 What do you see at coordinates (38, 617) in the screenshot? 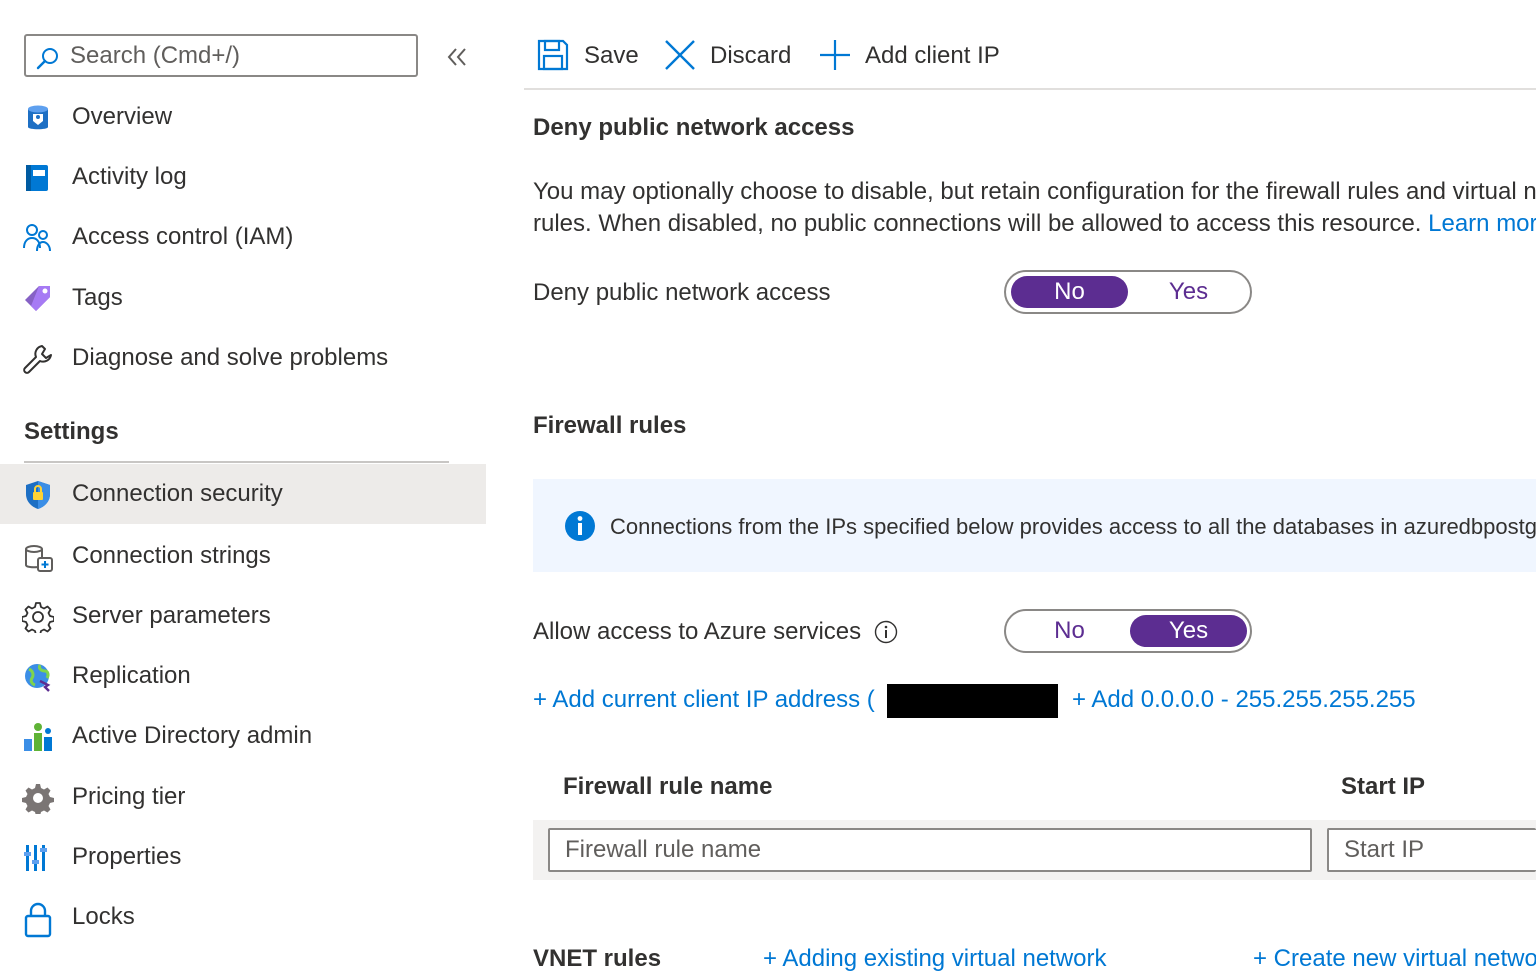
I see `gear-icon` at bounding box center [38, 617].